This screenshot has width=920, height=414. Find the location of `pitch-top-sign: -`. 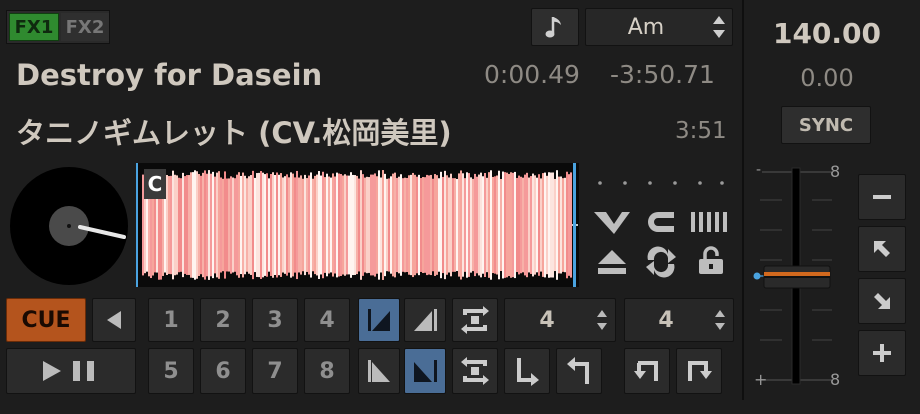

pitch-top-sign: - is located at coordinates (759, 170).